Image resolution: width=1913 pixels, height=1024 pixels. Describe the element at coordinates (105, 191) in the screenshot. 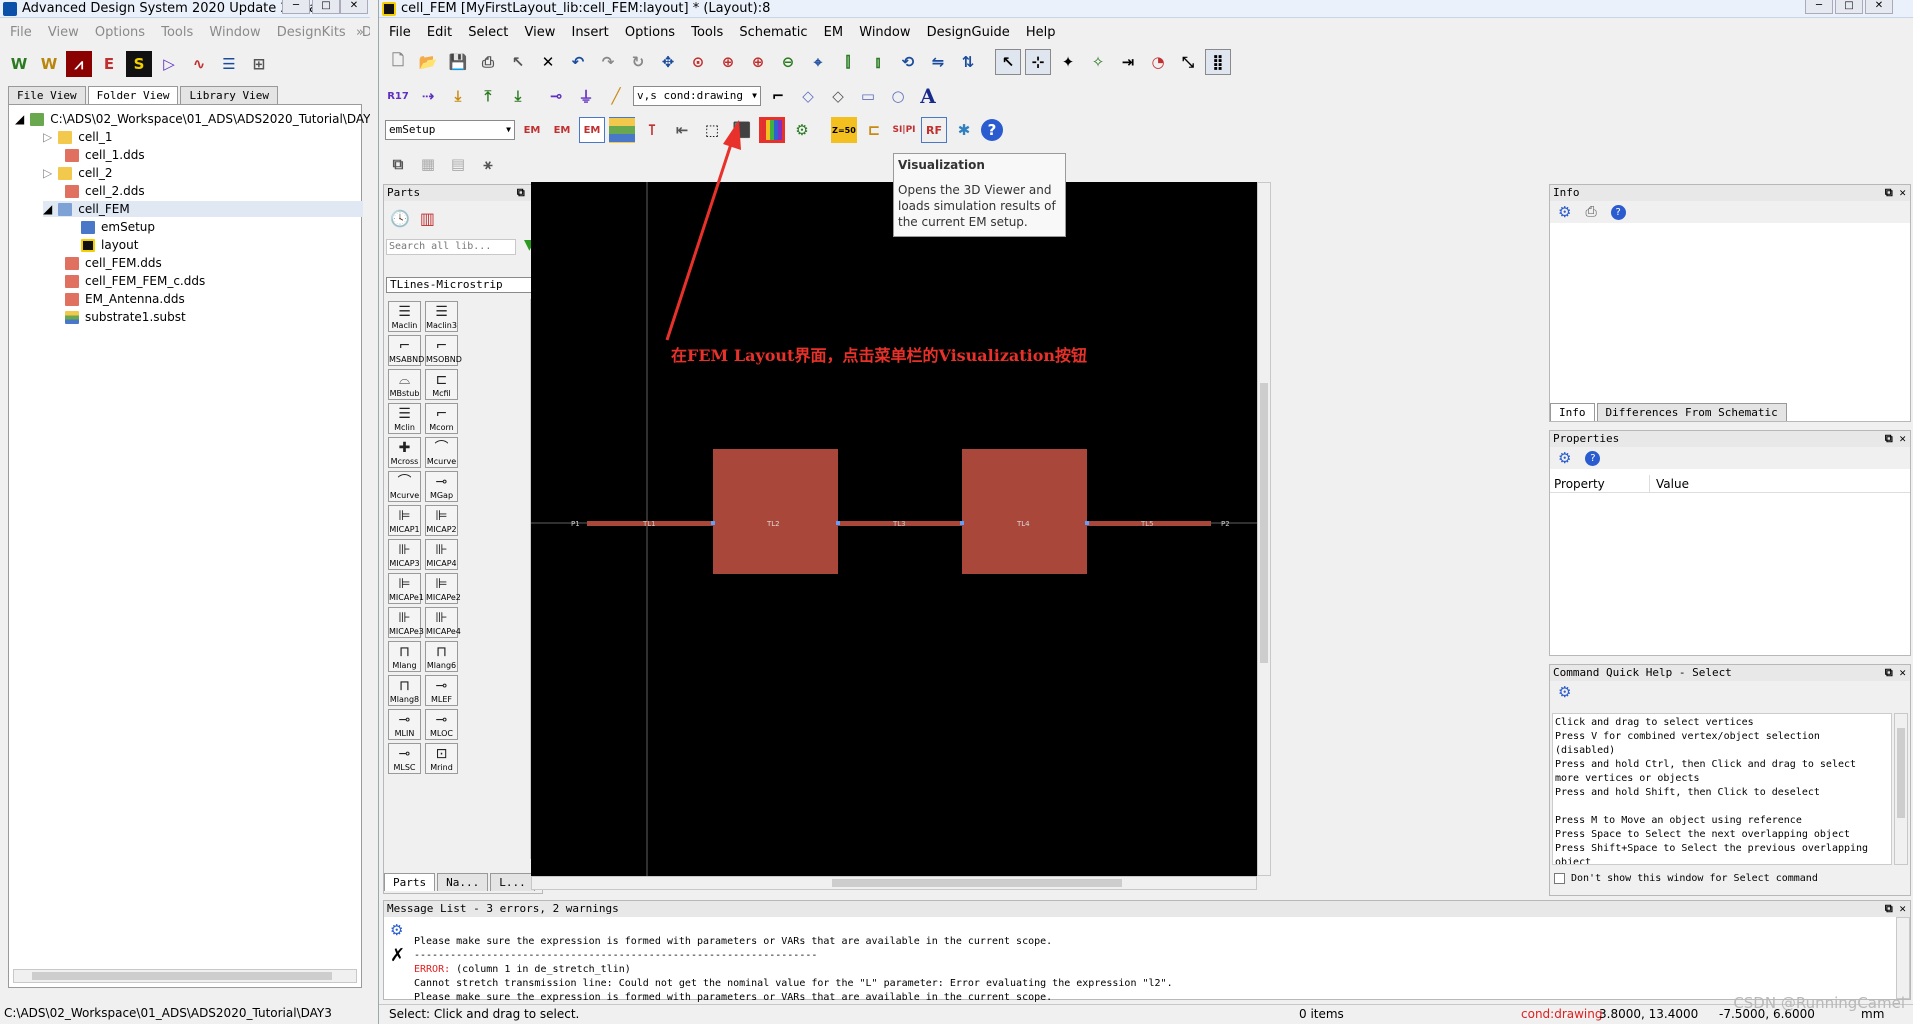

I see `tree-item-cell-2-dds: cell_2.dds` at that location.